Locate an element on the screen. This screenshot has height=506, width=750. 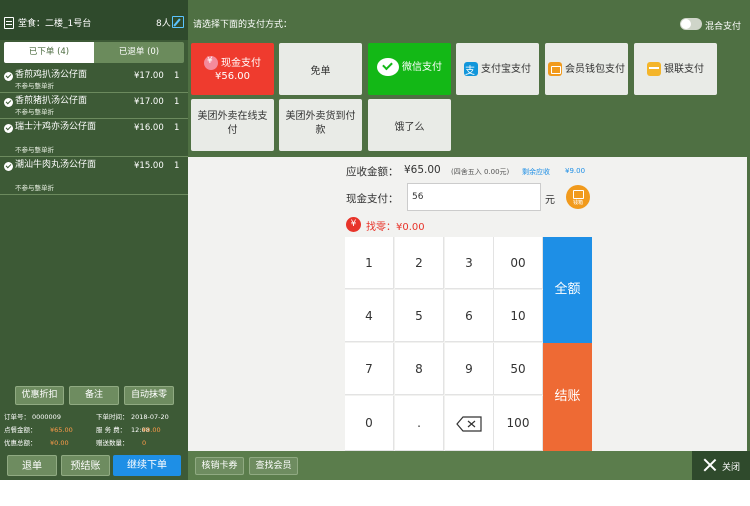
backspace-button is located at coordinates (469, 423).